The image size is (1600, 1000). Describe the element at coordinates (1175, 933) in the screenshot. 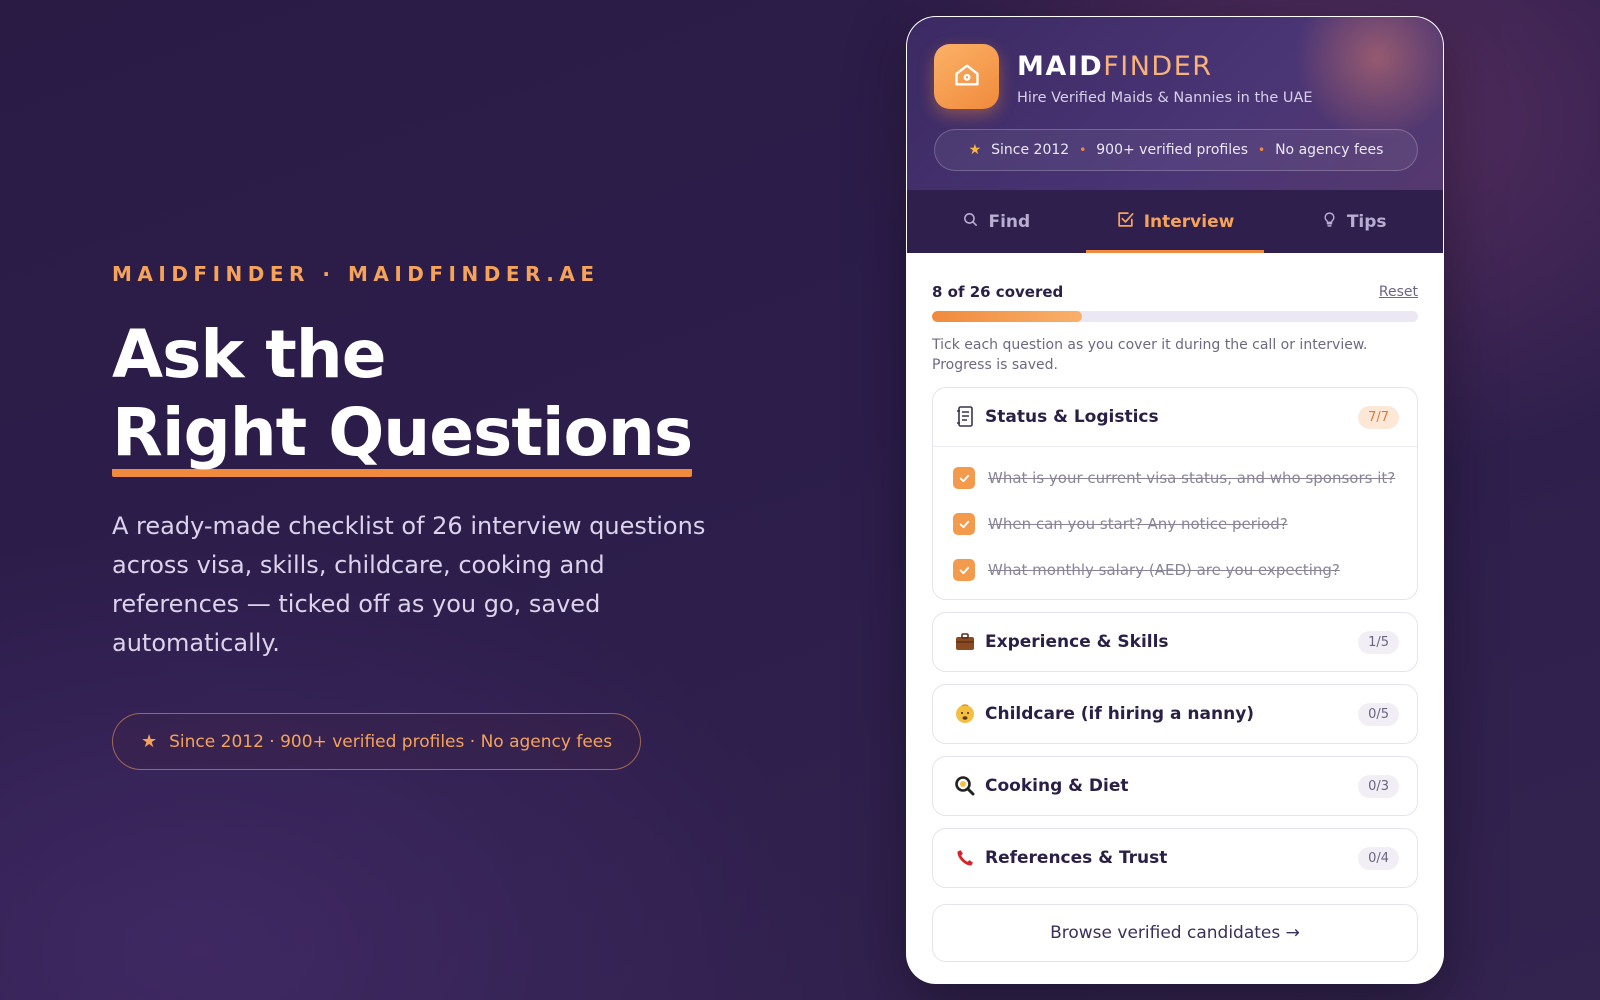

I see `browse-candidates-button: Browse verified candidates →` at that location.